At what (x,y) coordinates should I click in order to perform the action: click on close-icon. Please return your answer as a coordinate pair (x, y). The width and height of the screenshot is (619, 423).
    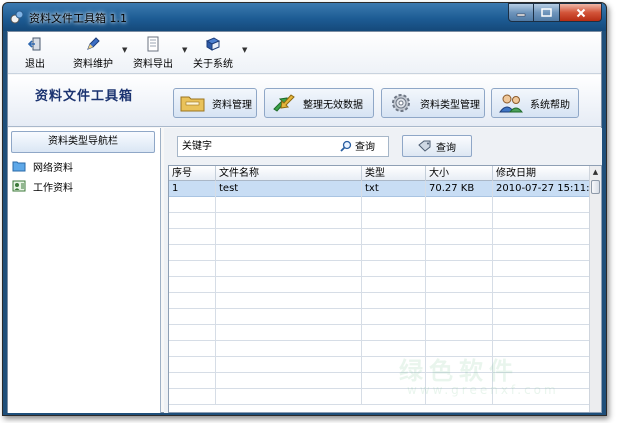
    Looking at the image, I should click on (580, 12).